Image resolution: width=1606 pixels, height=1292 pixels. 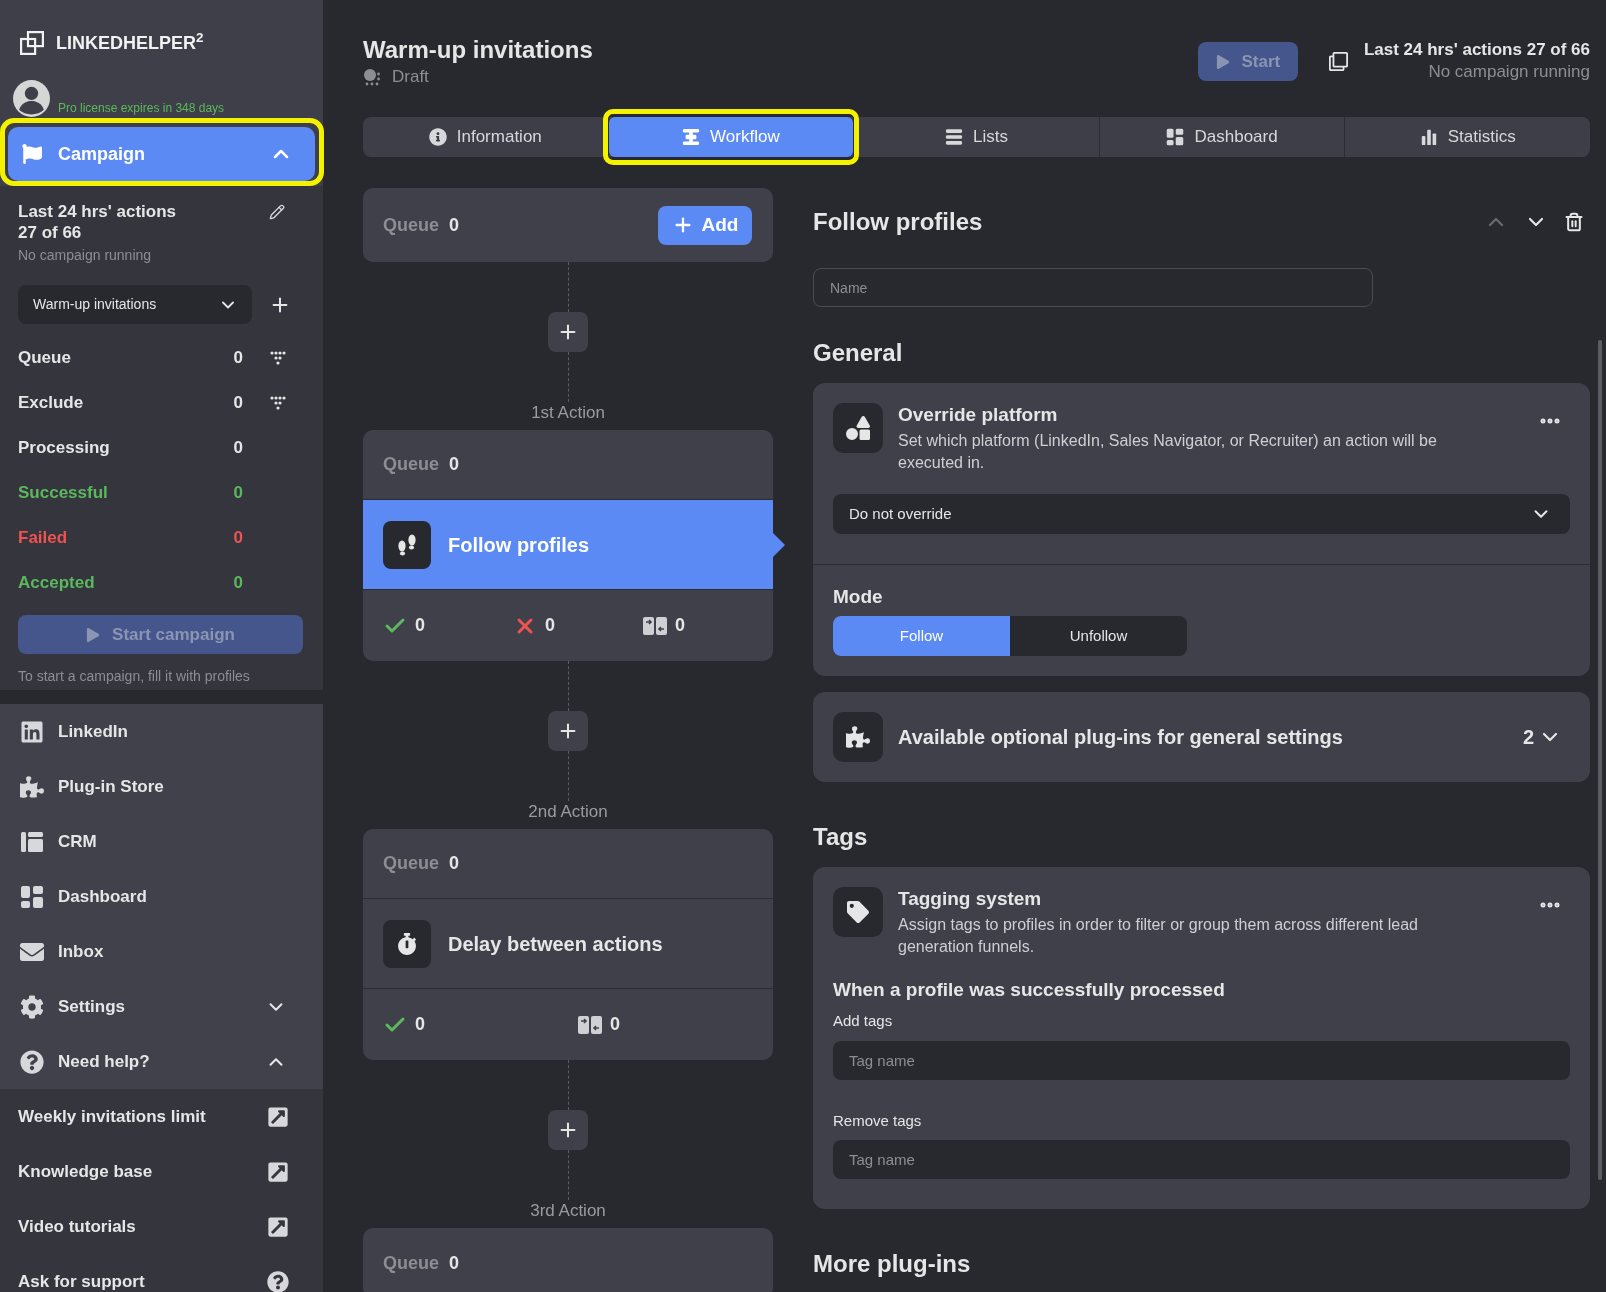 What do you see at coordinates (1428, 137) in the screenshot?
I see `bar-chart-icon` at bounding box center [1428, 137].